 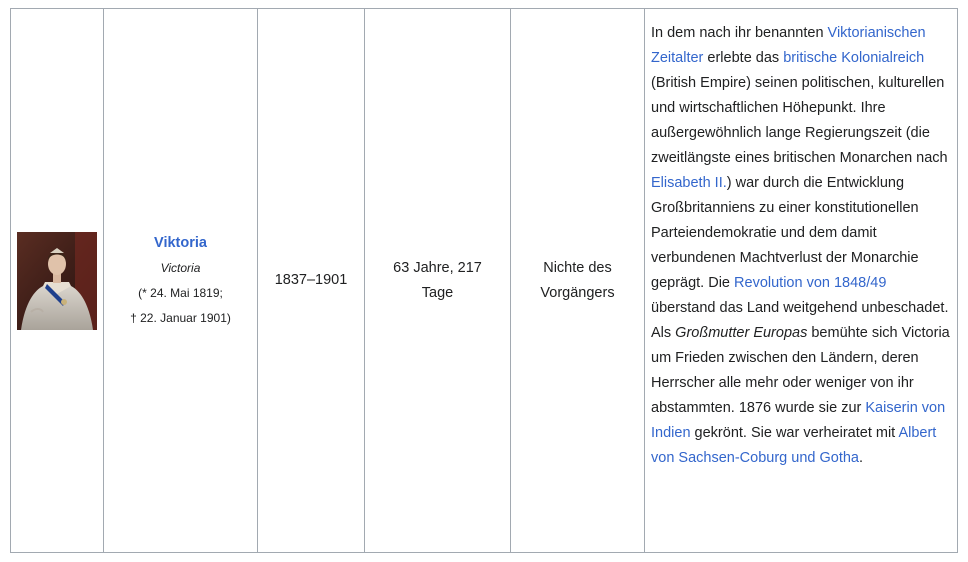 I want to click on monarch-name-link: Viktoria, so click(x=180, y=243).